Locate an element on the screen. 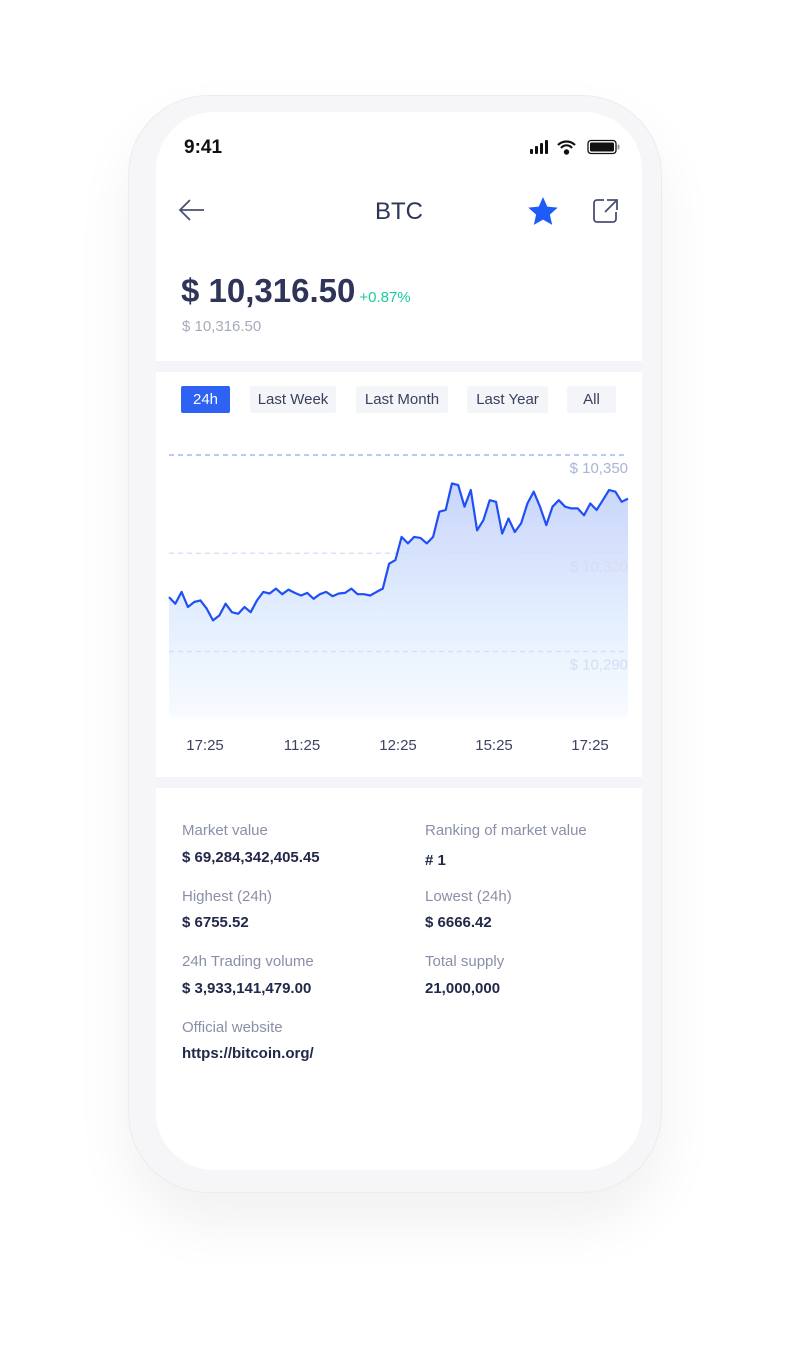 Image resolution: width=792 pixels, height=1360 pixels. stat-value: $ 6666.42 is located at coordinates (458, 922).